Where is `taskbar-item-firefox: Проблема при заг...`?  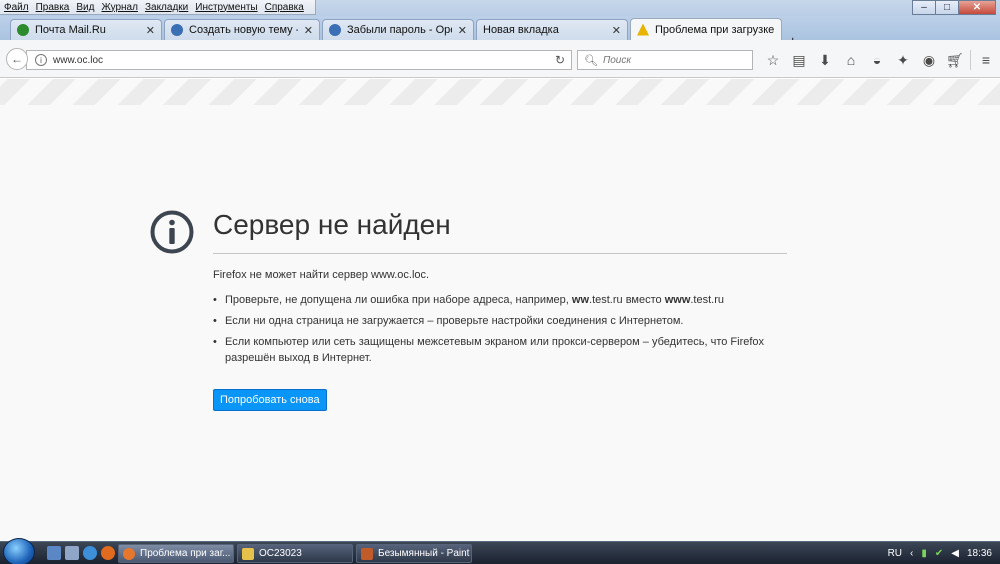
taskbar-item-firefox: Проблема при заг... is located at coordinates (176, 553).